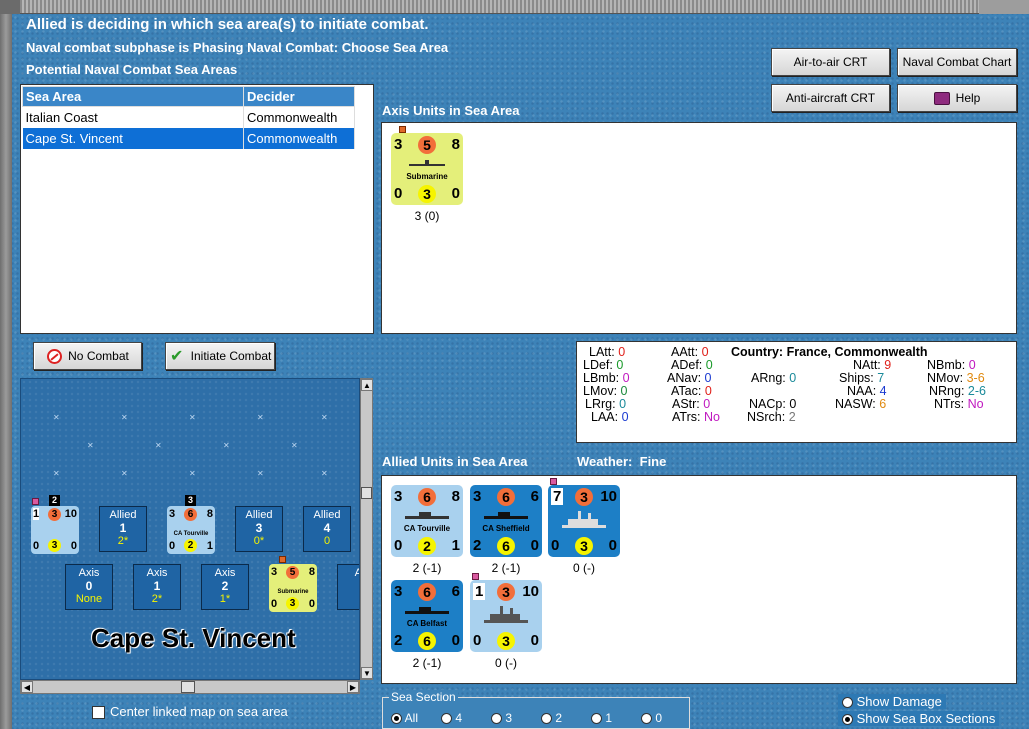  Describe the element at coordinates (976, 391) in the screenshot. I see `stat-nrng: 2-6` at that location.